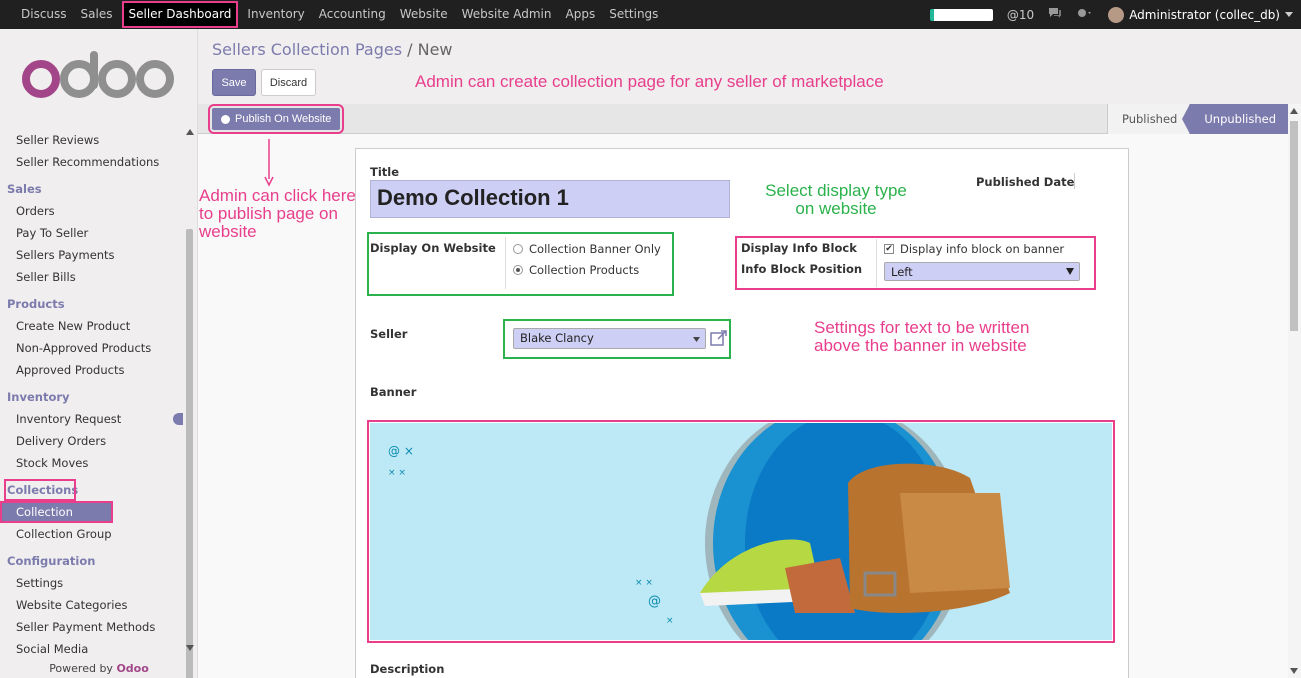  I want to click on checkbox-label: Display info block on banner, so click(982, 248).